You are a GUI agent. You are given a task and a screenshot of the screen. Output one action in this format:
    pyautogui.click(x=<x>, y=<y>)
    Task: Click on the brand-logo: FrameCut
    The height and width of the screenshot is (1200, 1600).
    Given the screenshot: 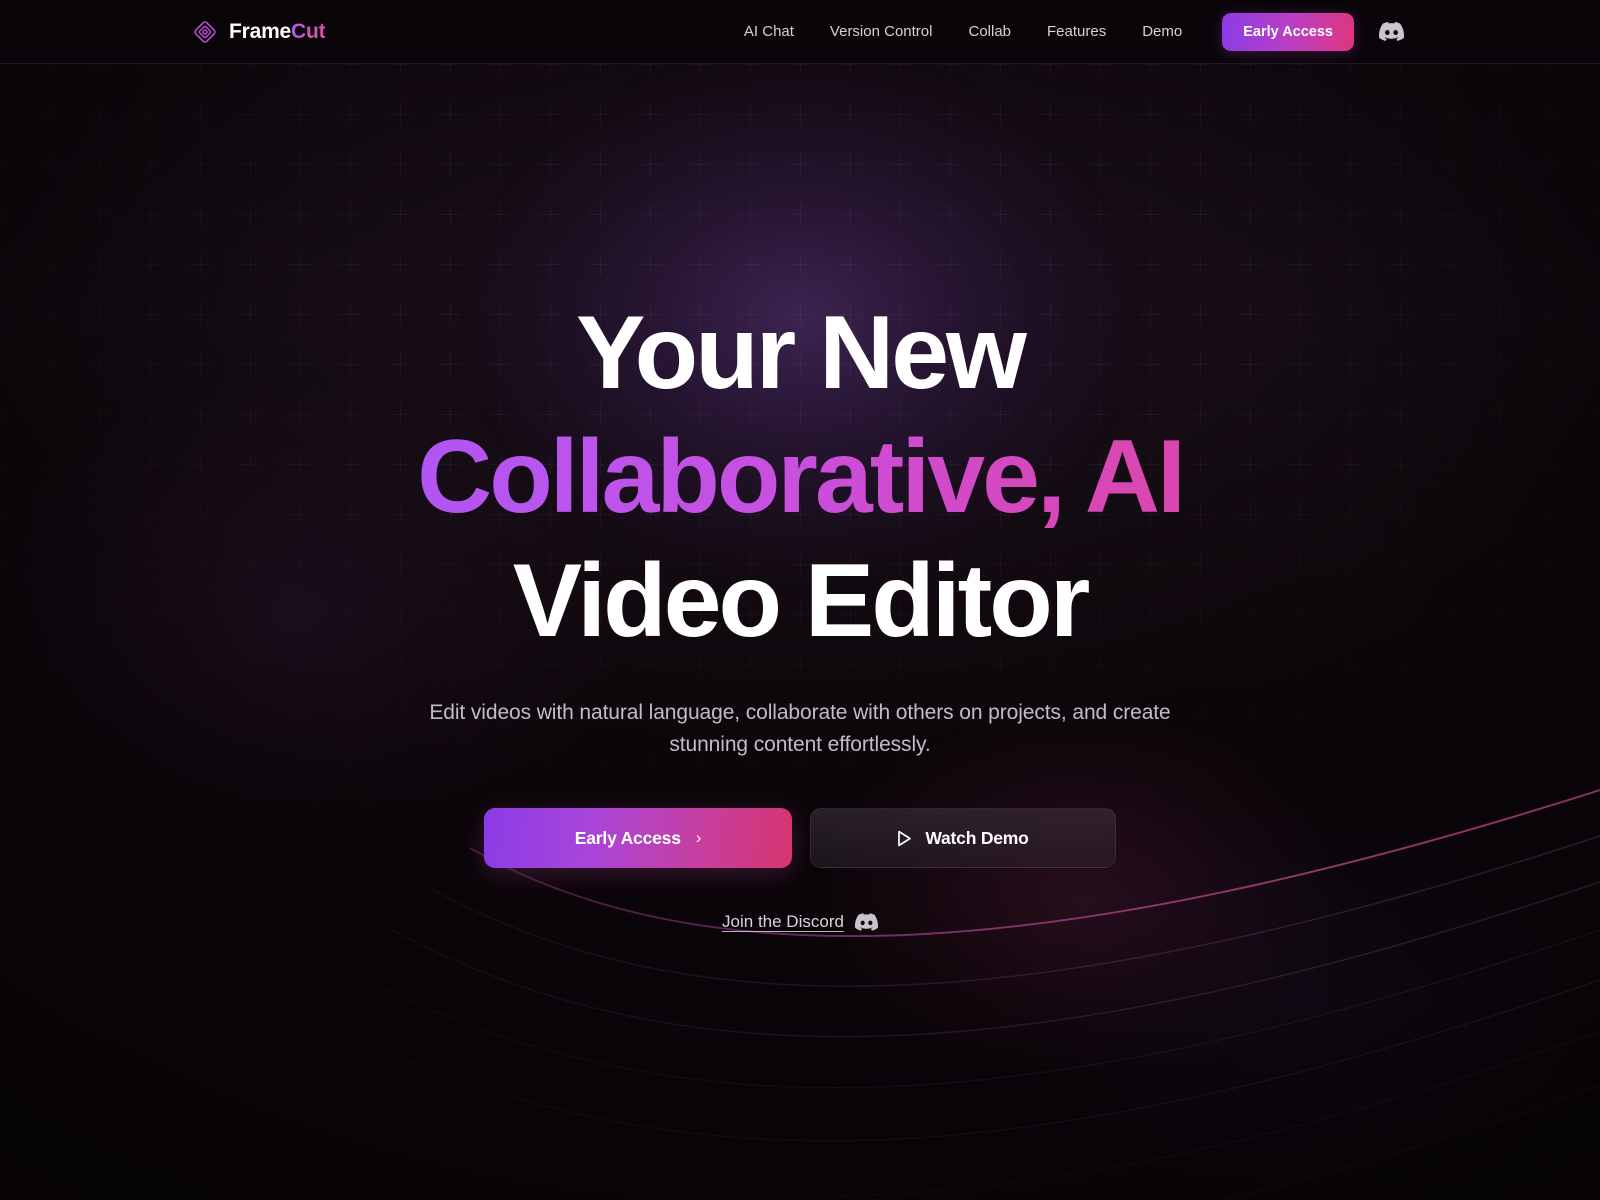 What is the action you would take?
    pyautogui.click(x=259, y=32)
    